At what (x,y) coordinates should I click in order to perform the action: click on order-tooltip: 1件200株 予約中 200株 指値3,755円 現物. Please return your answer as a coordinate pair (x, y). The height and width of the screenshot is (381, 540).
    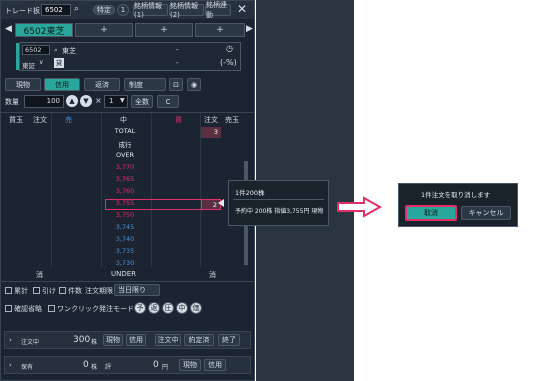
    Looking at the image, I should click on (278, 203).